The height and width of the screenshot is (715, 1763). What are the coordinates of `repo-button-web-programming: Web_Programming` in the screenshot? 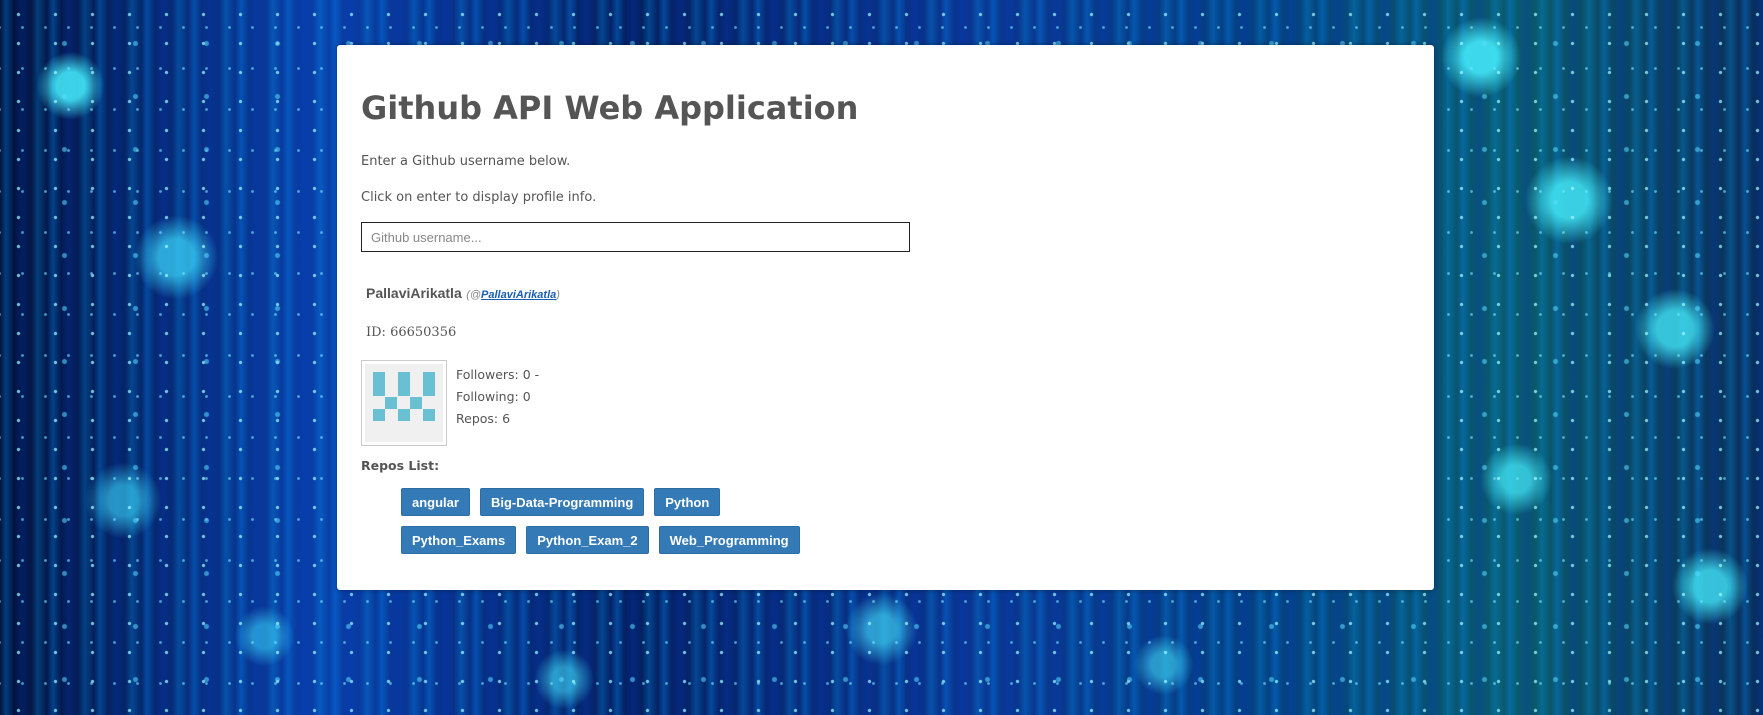 It's located at (729, 540).